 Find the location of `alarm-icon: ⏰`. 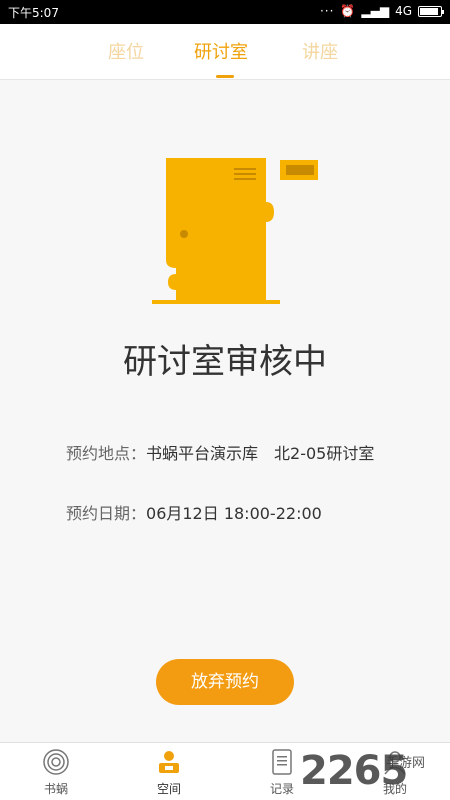

alarm-icon: ⏰ is located at coordinates (348, 11).